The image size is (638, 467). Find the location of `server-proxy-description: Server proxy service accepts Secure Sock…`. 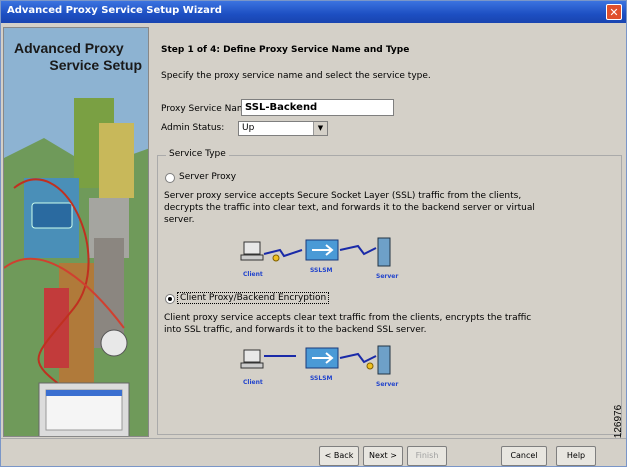

server-proxy-description: Server proxy service accepts Secure Sock… is located at coordinates (349, 208).